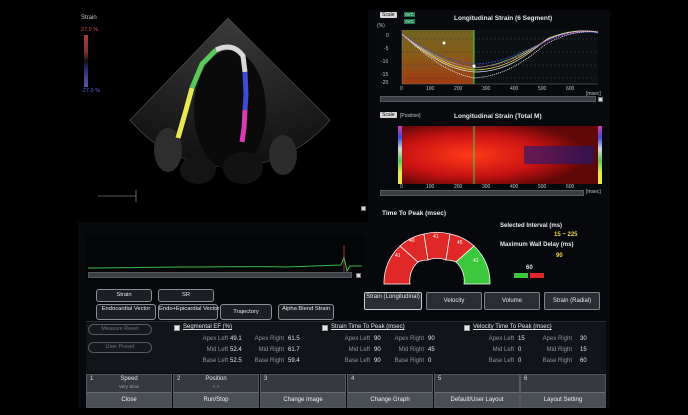  What do you see at coordinates (236, 350) in the screenshot?
I see `ef-mid-left-value: 52.4` at bounding box center [236, 350].